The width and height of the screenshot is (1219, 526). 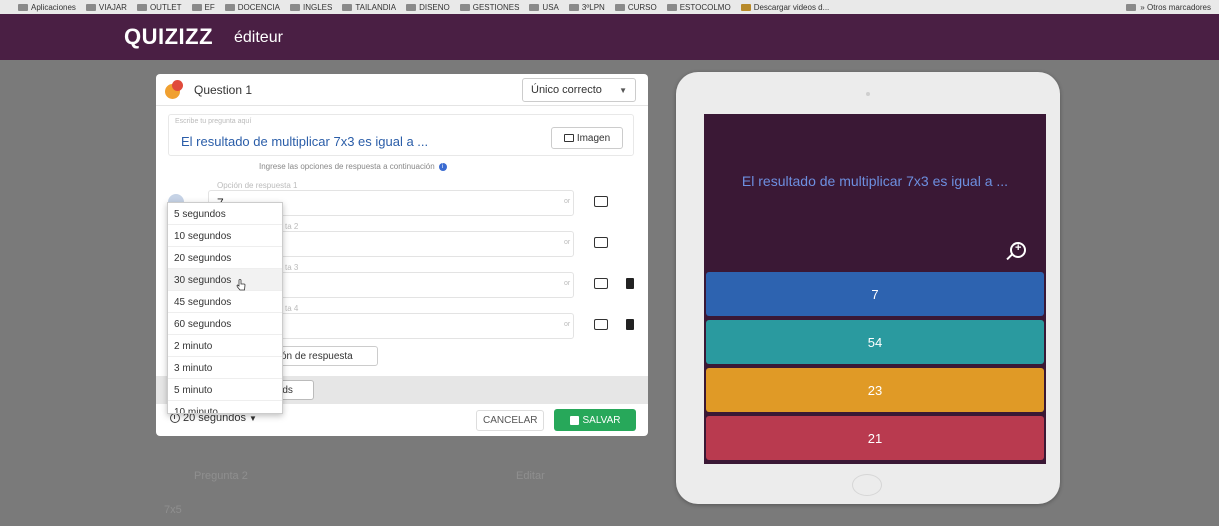 I want to click on time-option: 60 segundos, so click(x=225, y=324).